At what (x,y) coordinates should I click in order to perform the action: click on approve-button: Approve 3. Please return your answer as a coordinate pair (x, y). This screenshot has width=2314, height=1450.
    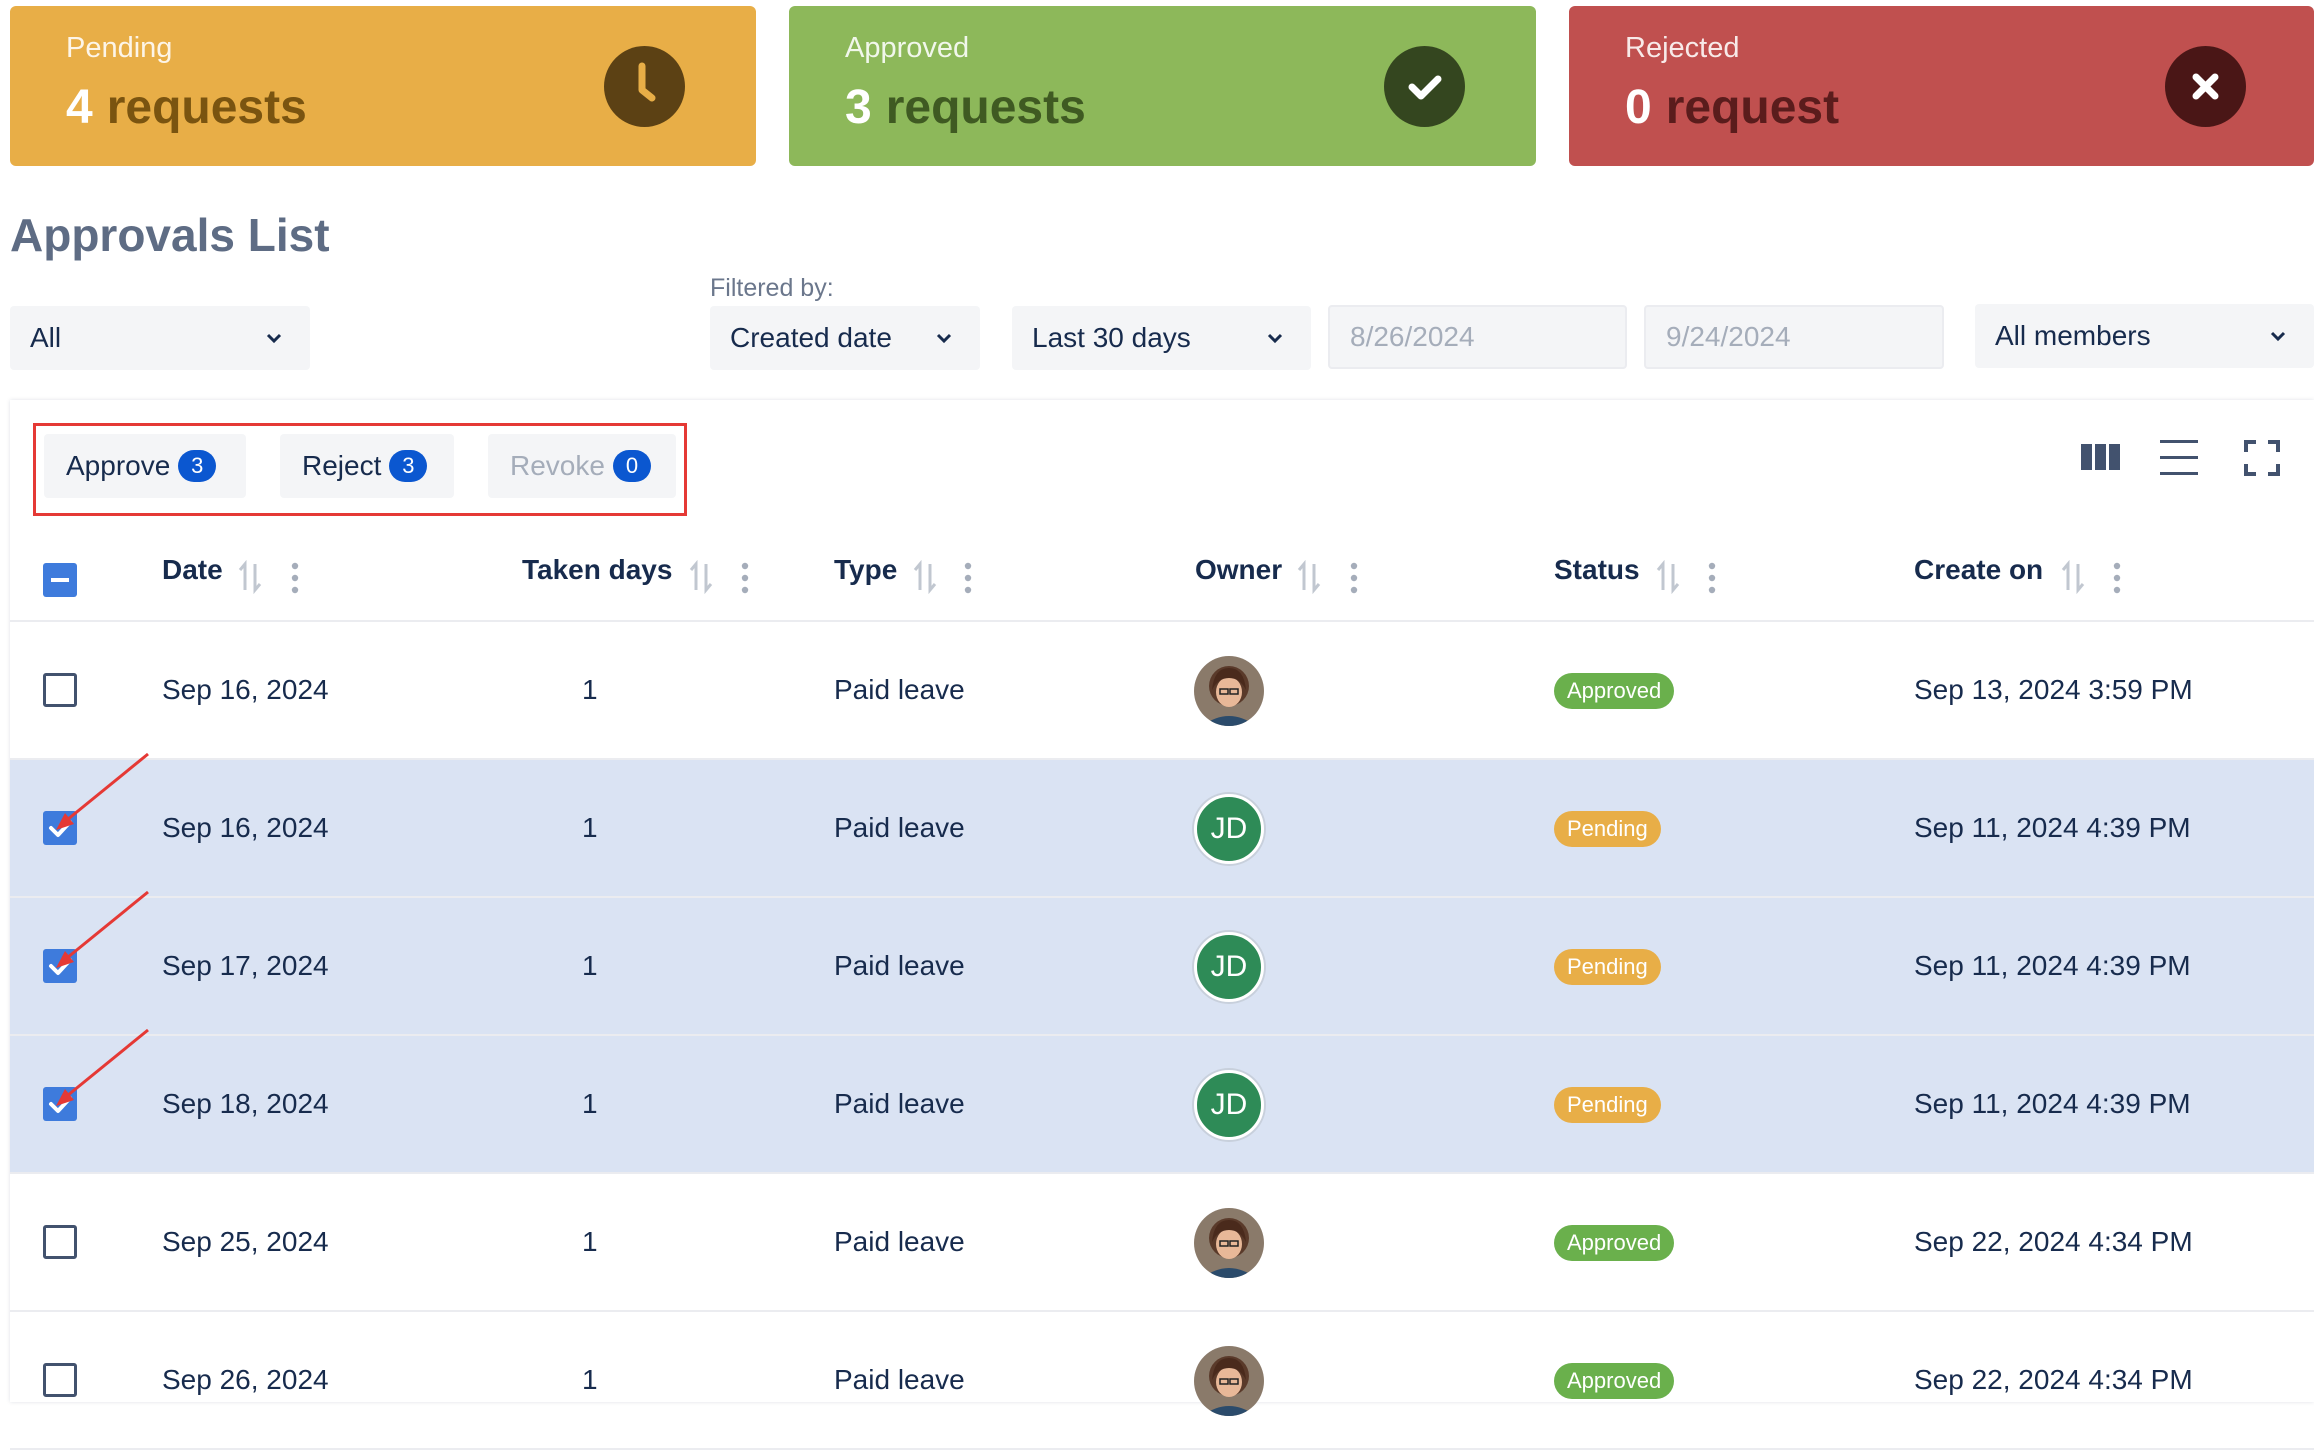
    Looking at the image, I should click on (145, 466).